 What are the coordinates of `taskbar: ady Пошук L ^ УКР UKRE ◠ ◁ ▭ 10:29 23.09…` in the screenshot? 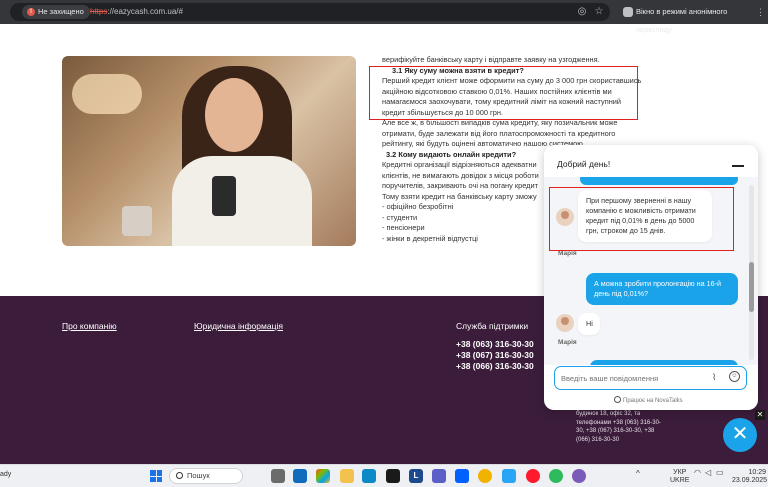 It's located at (384, 475).